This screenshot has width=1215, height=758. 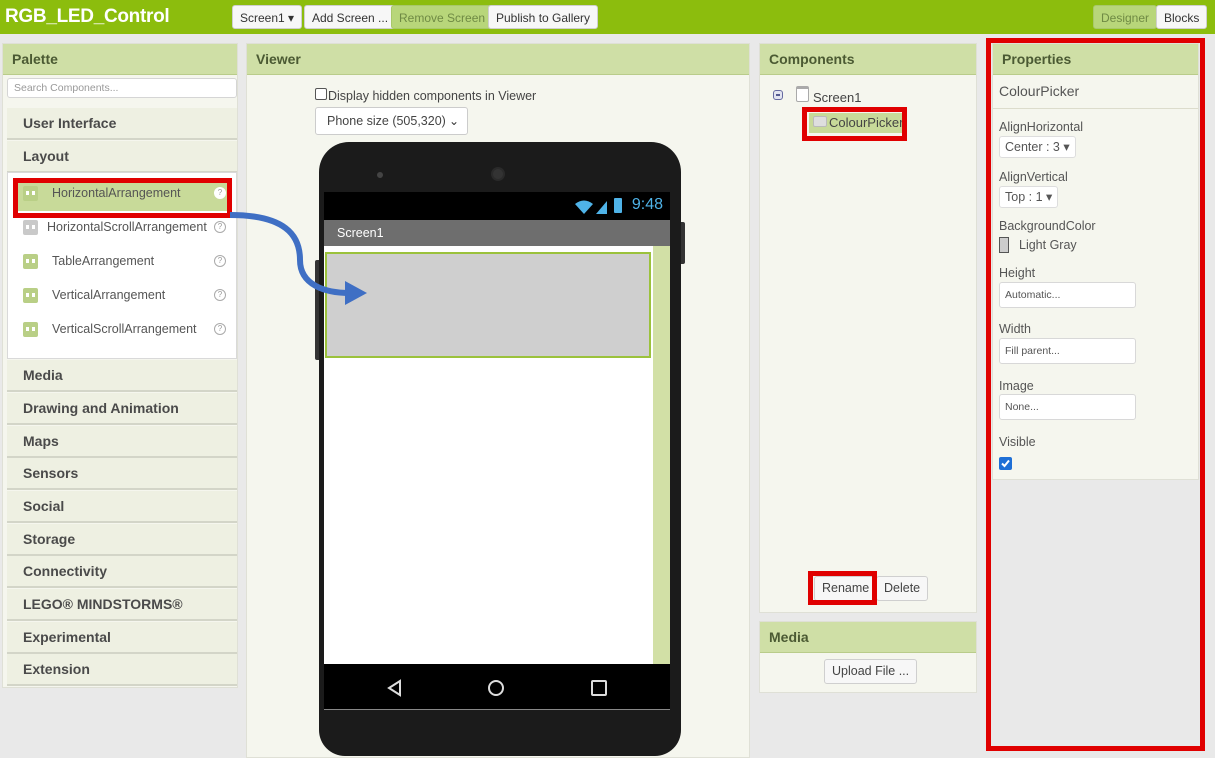 What do you see at coordinates (1033, 177) in the screenshot?
I see `align-vertical-label: AlignVertical` at bounding box center [1033, 177].